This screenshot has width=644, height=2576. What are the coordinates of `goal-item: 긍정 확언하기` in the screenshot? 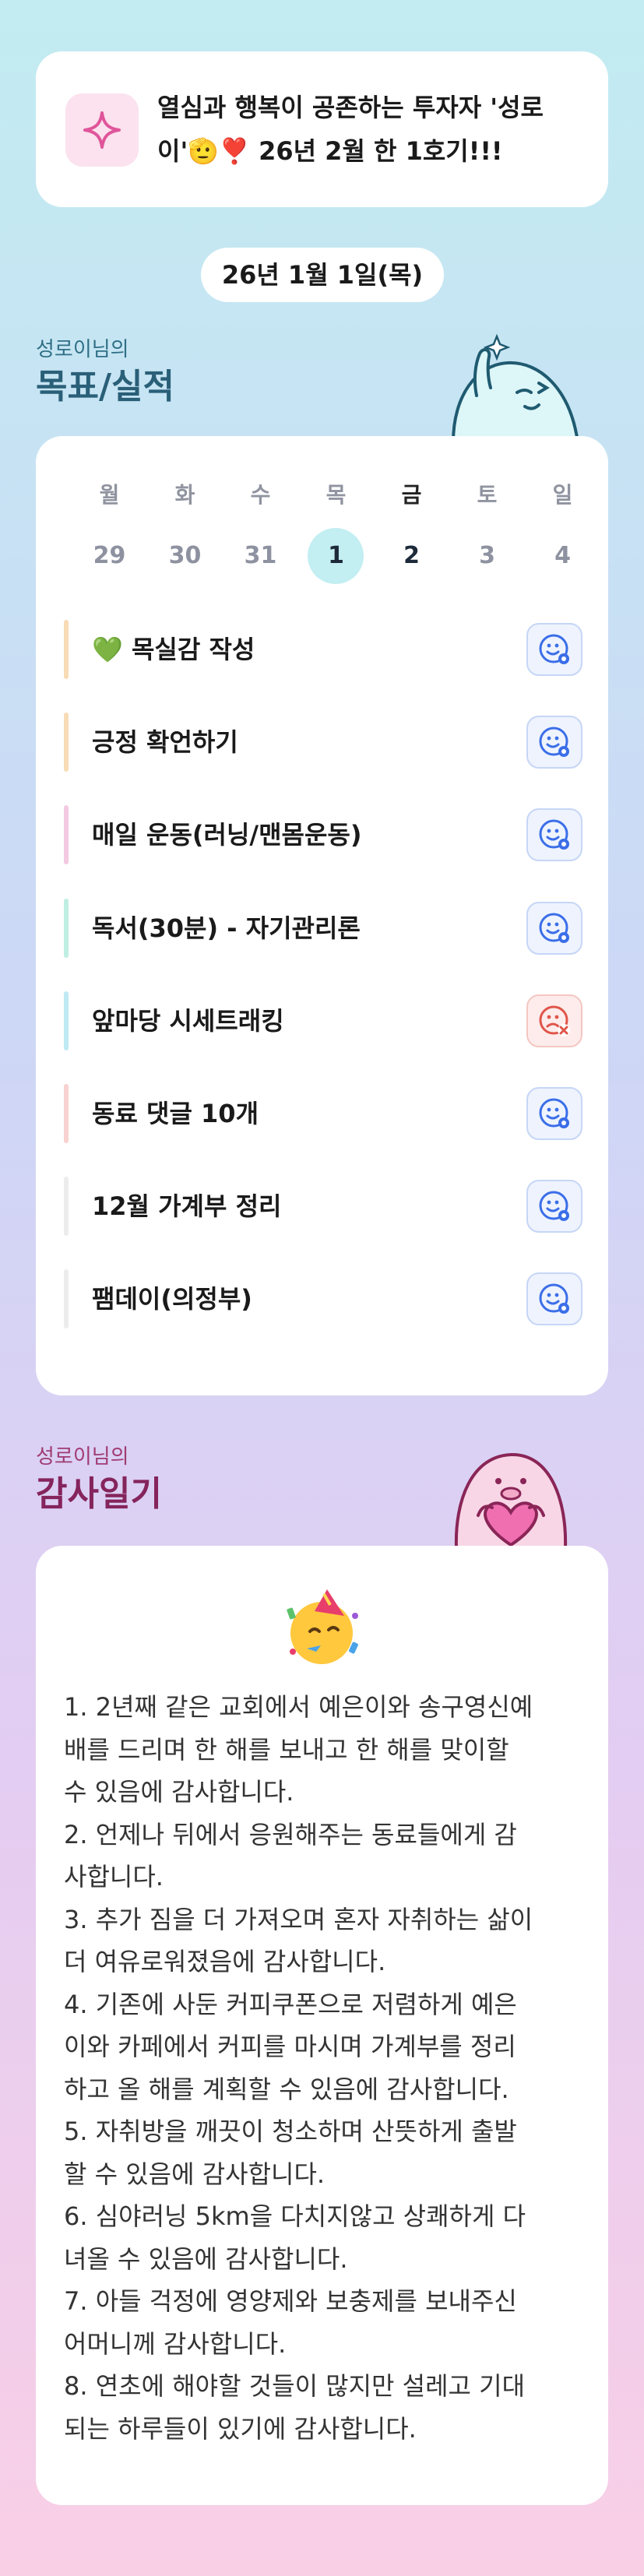 It's located at (323, 742).